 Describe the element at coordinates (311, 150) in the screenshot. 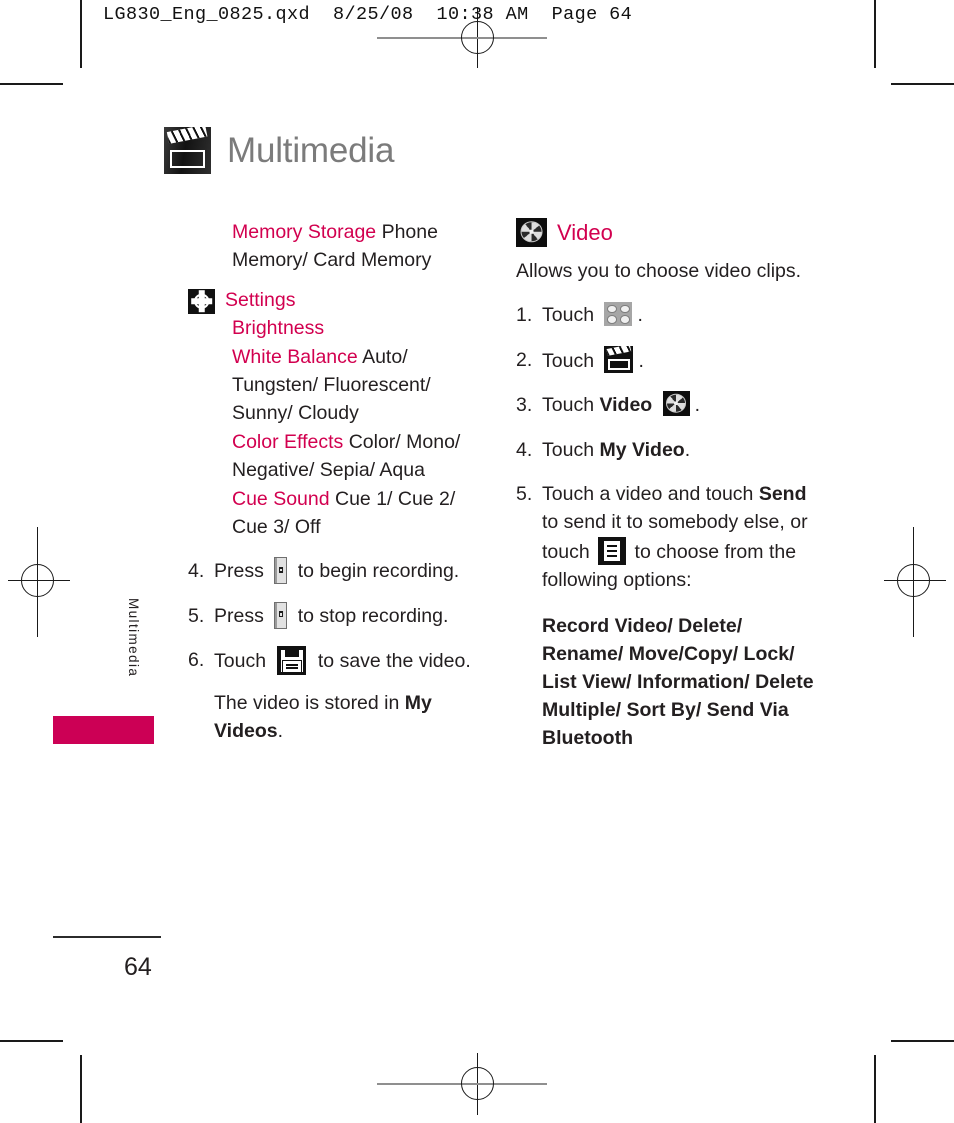

I see `page-title-label: Multimedia` at that location.